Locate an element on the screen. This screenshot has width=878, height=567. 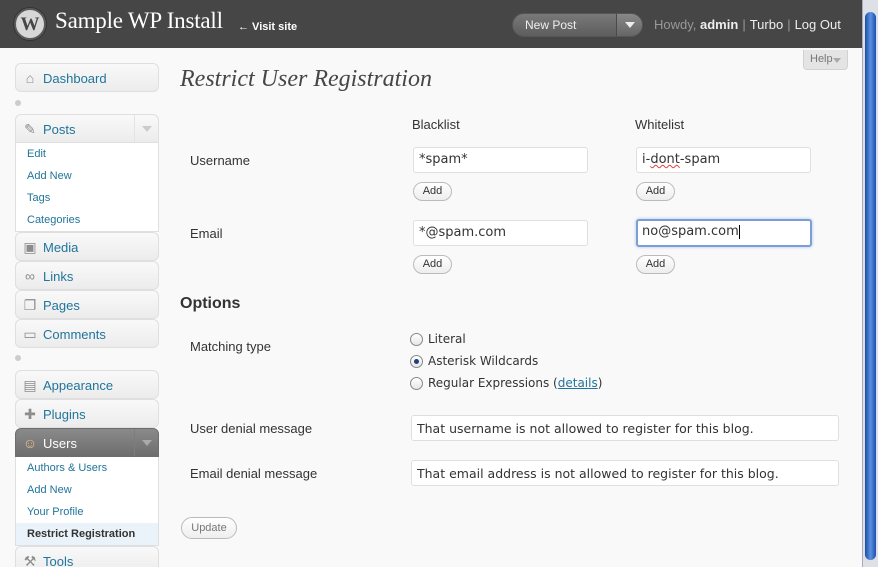
dashboard-icon: ⌂ is located at coordinates (30, 78).